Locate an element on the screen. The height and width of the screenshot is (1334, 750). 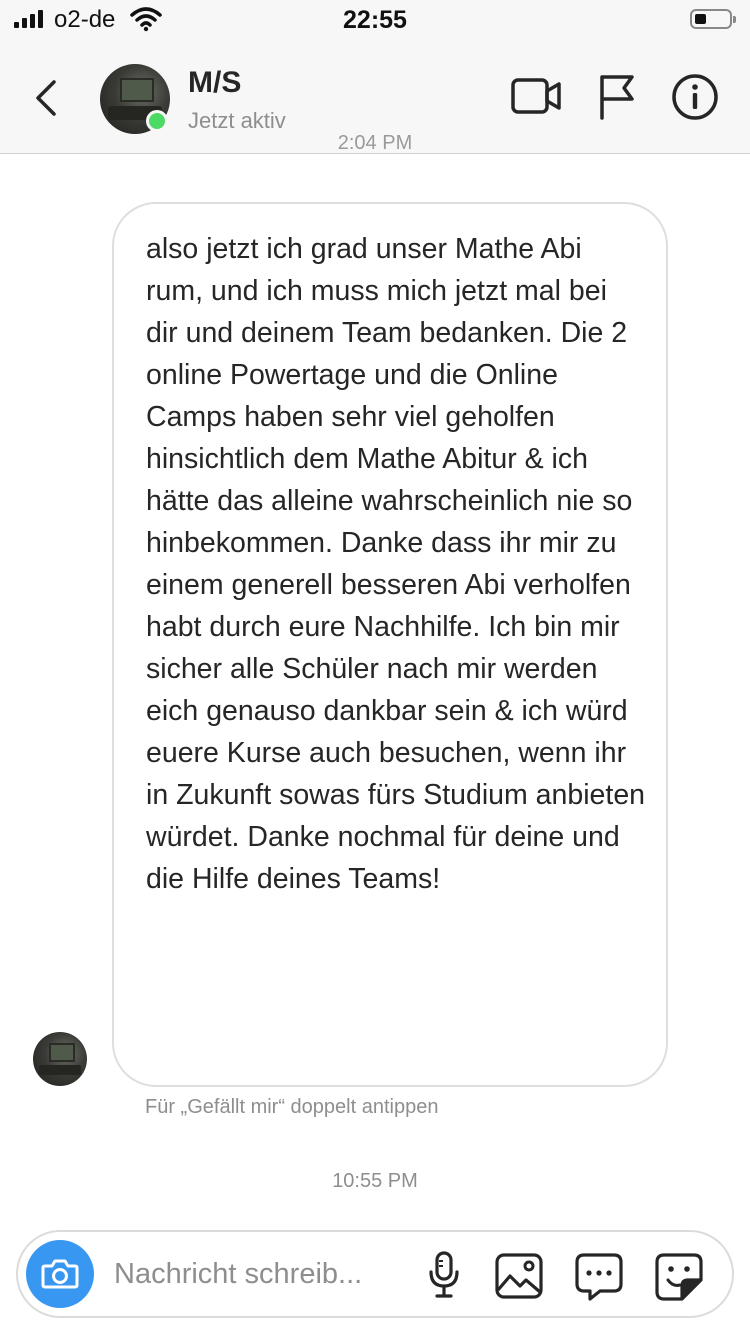
message-input is located at coordinates (264, 1274).